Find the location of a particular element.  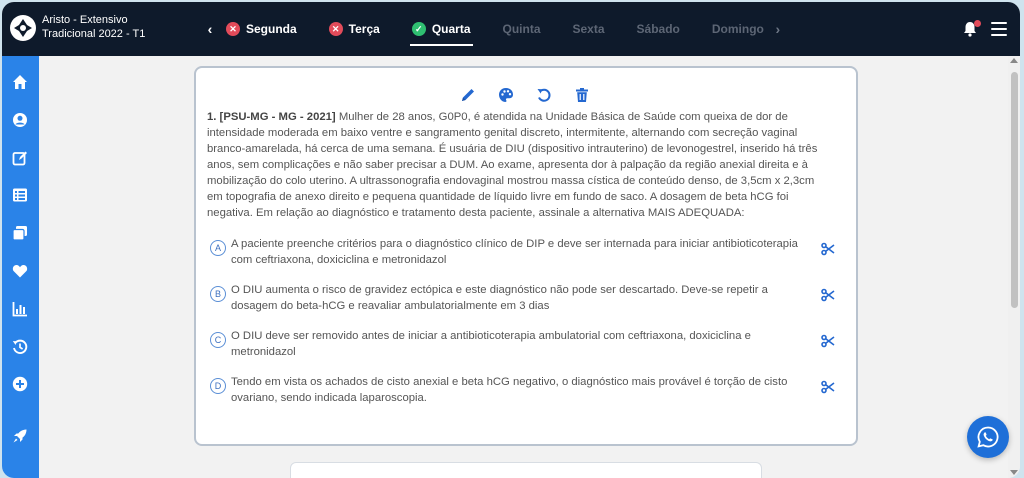

pencil-icon is located at coordinates (468, 95).